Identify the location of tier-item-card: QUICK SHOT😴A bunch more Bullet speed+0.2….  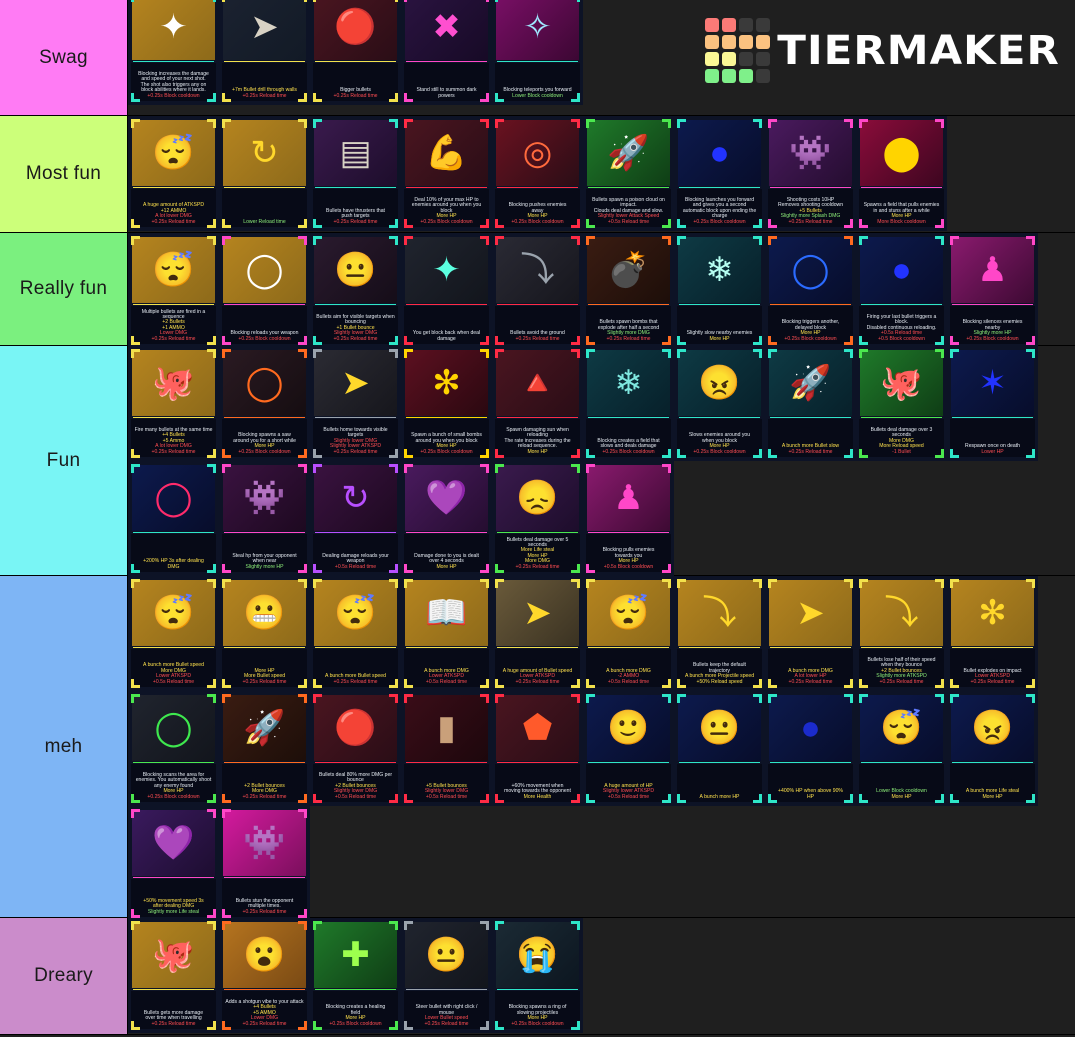
(355, 633).